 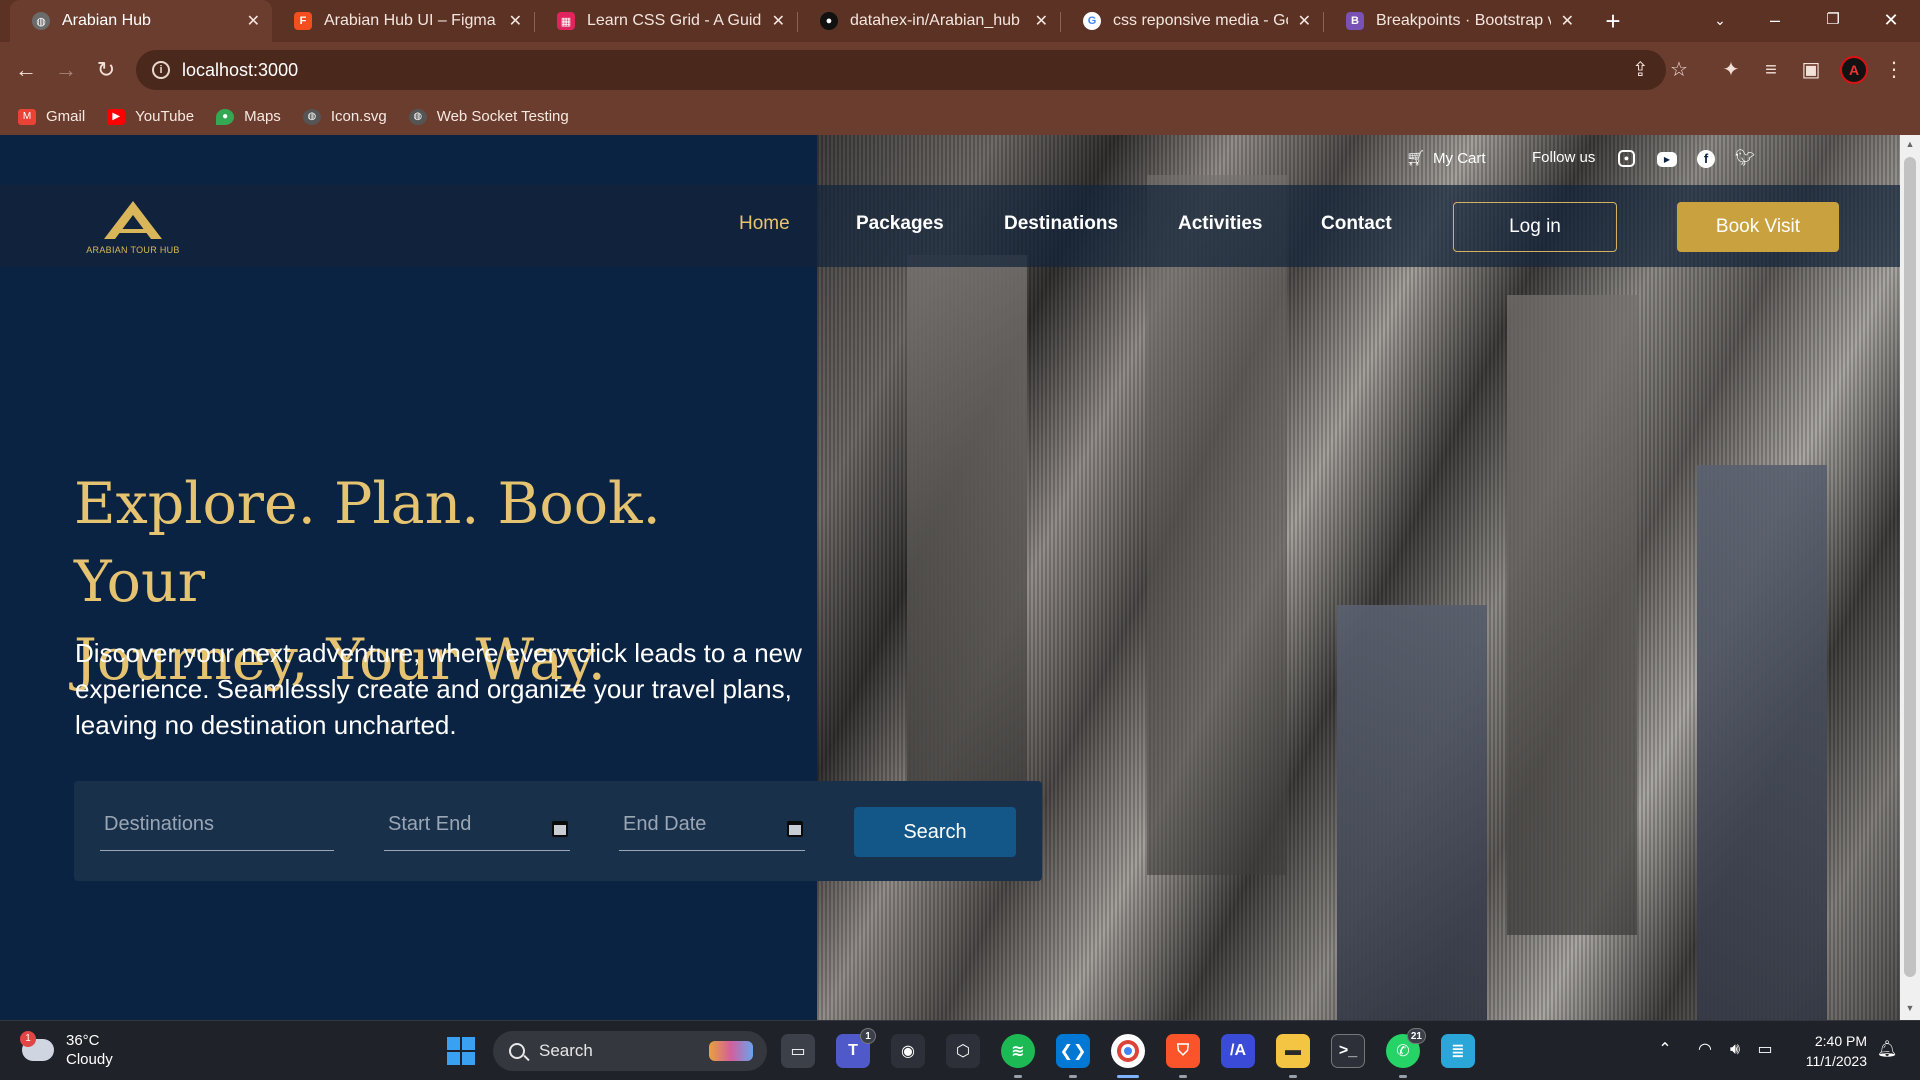 What do you see at coordinates (403, 21) in the screenshot?
I see `tab-figma: F Arabian Hub UI – Figma ✕` at bounding box center [403, 21].